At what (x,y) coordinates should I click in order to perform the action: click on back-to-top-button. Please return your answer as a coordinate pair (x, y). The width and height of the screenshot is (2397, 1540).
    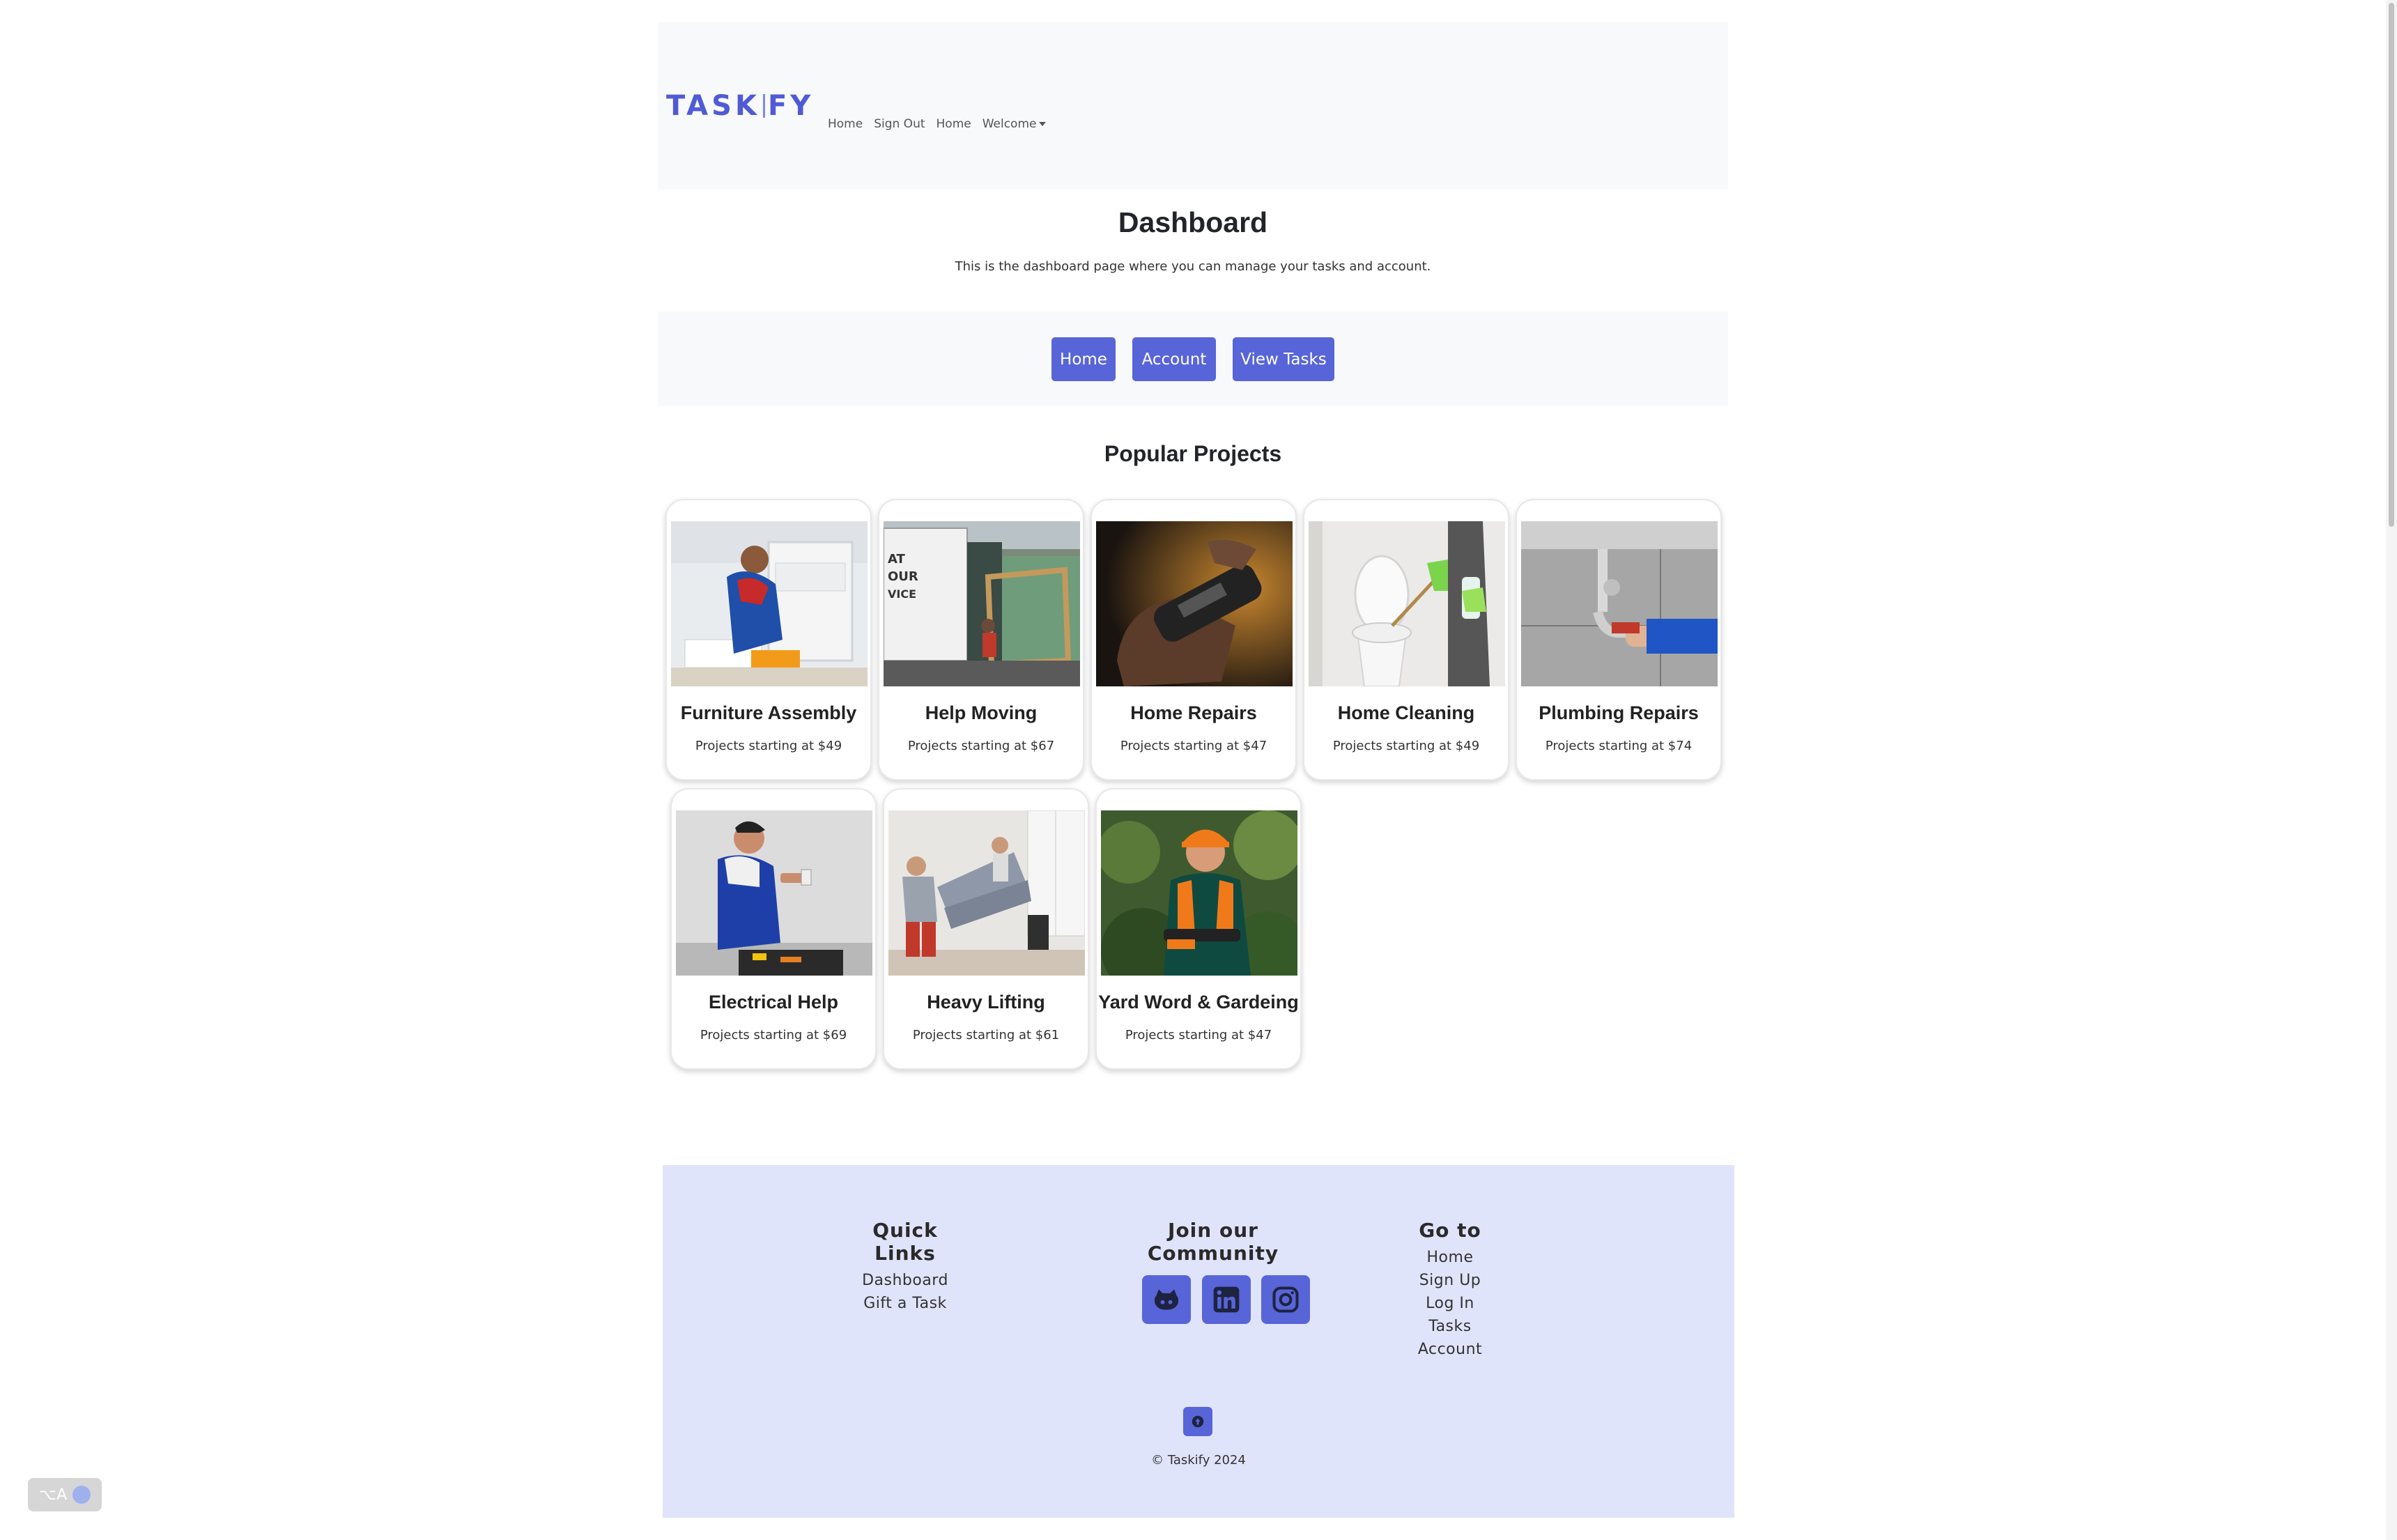
    Looking at the image, I should click on (1197, 1421).